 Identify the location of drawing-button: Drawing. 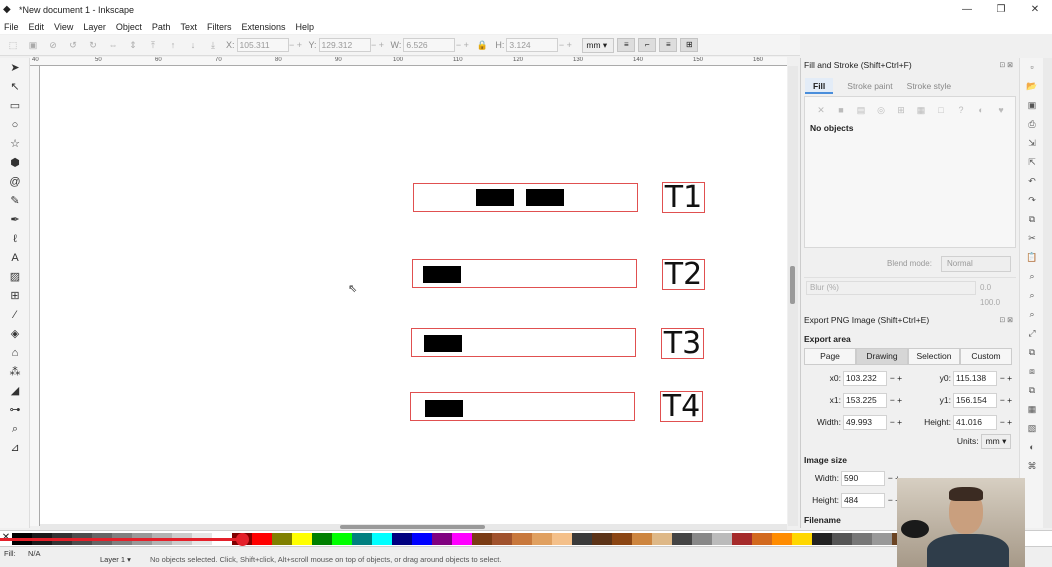
(882, 356).